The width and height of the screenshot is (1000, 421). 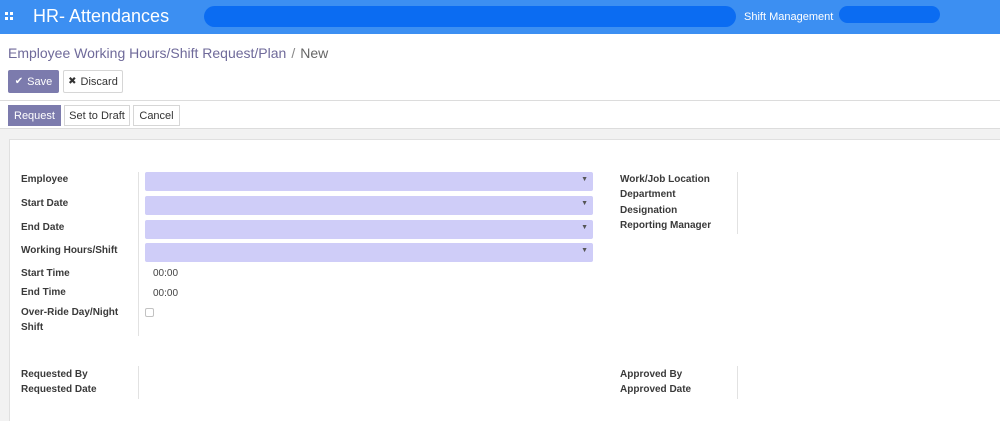 What do you see at coordinates (45, 203) in the screenshot?
I see `start-date-label: Start Date` at bounding box center [45, 203].